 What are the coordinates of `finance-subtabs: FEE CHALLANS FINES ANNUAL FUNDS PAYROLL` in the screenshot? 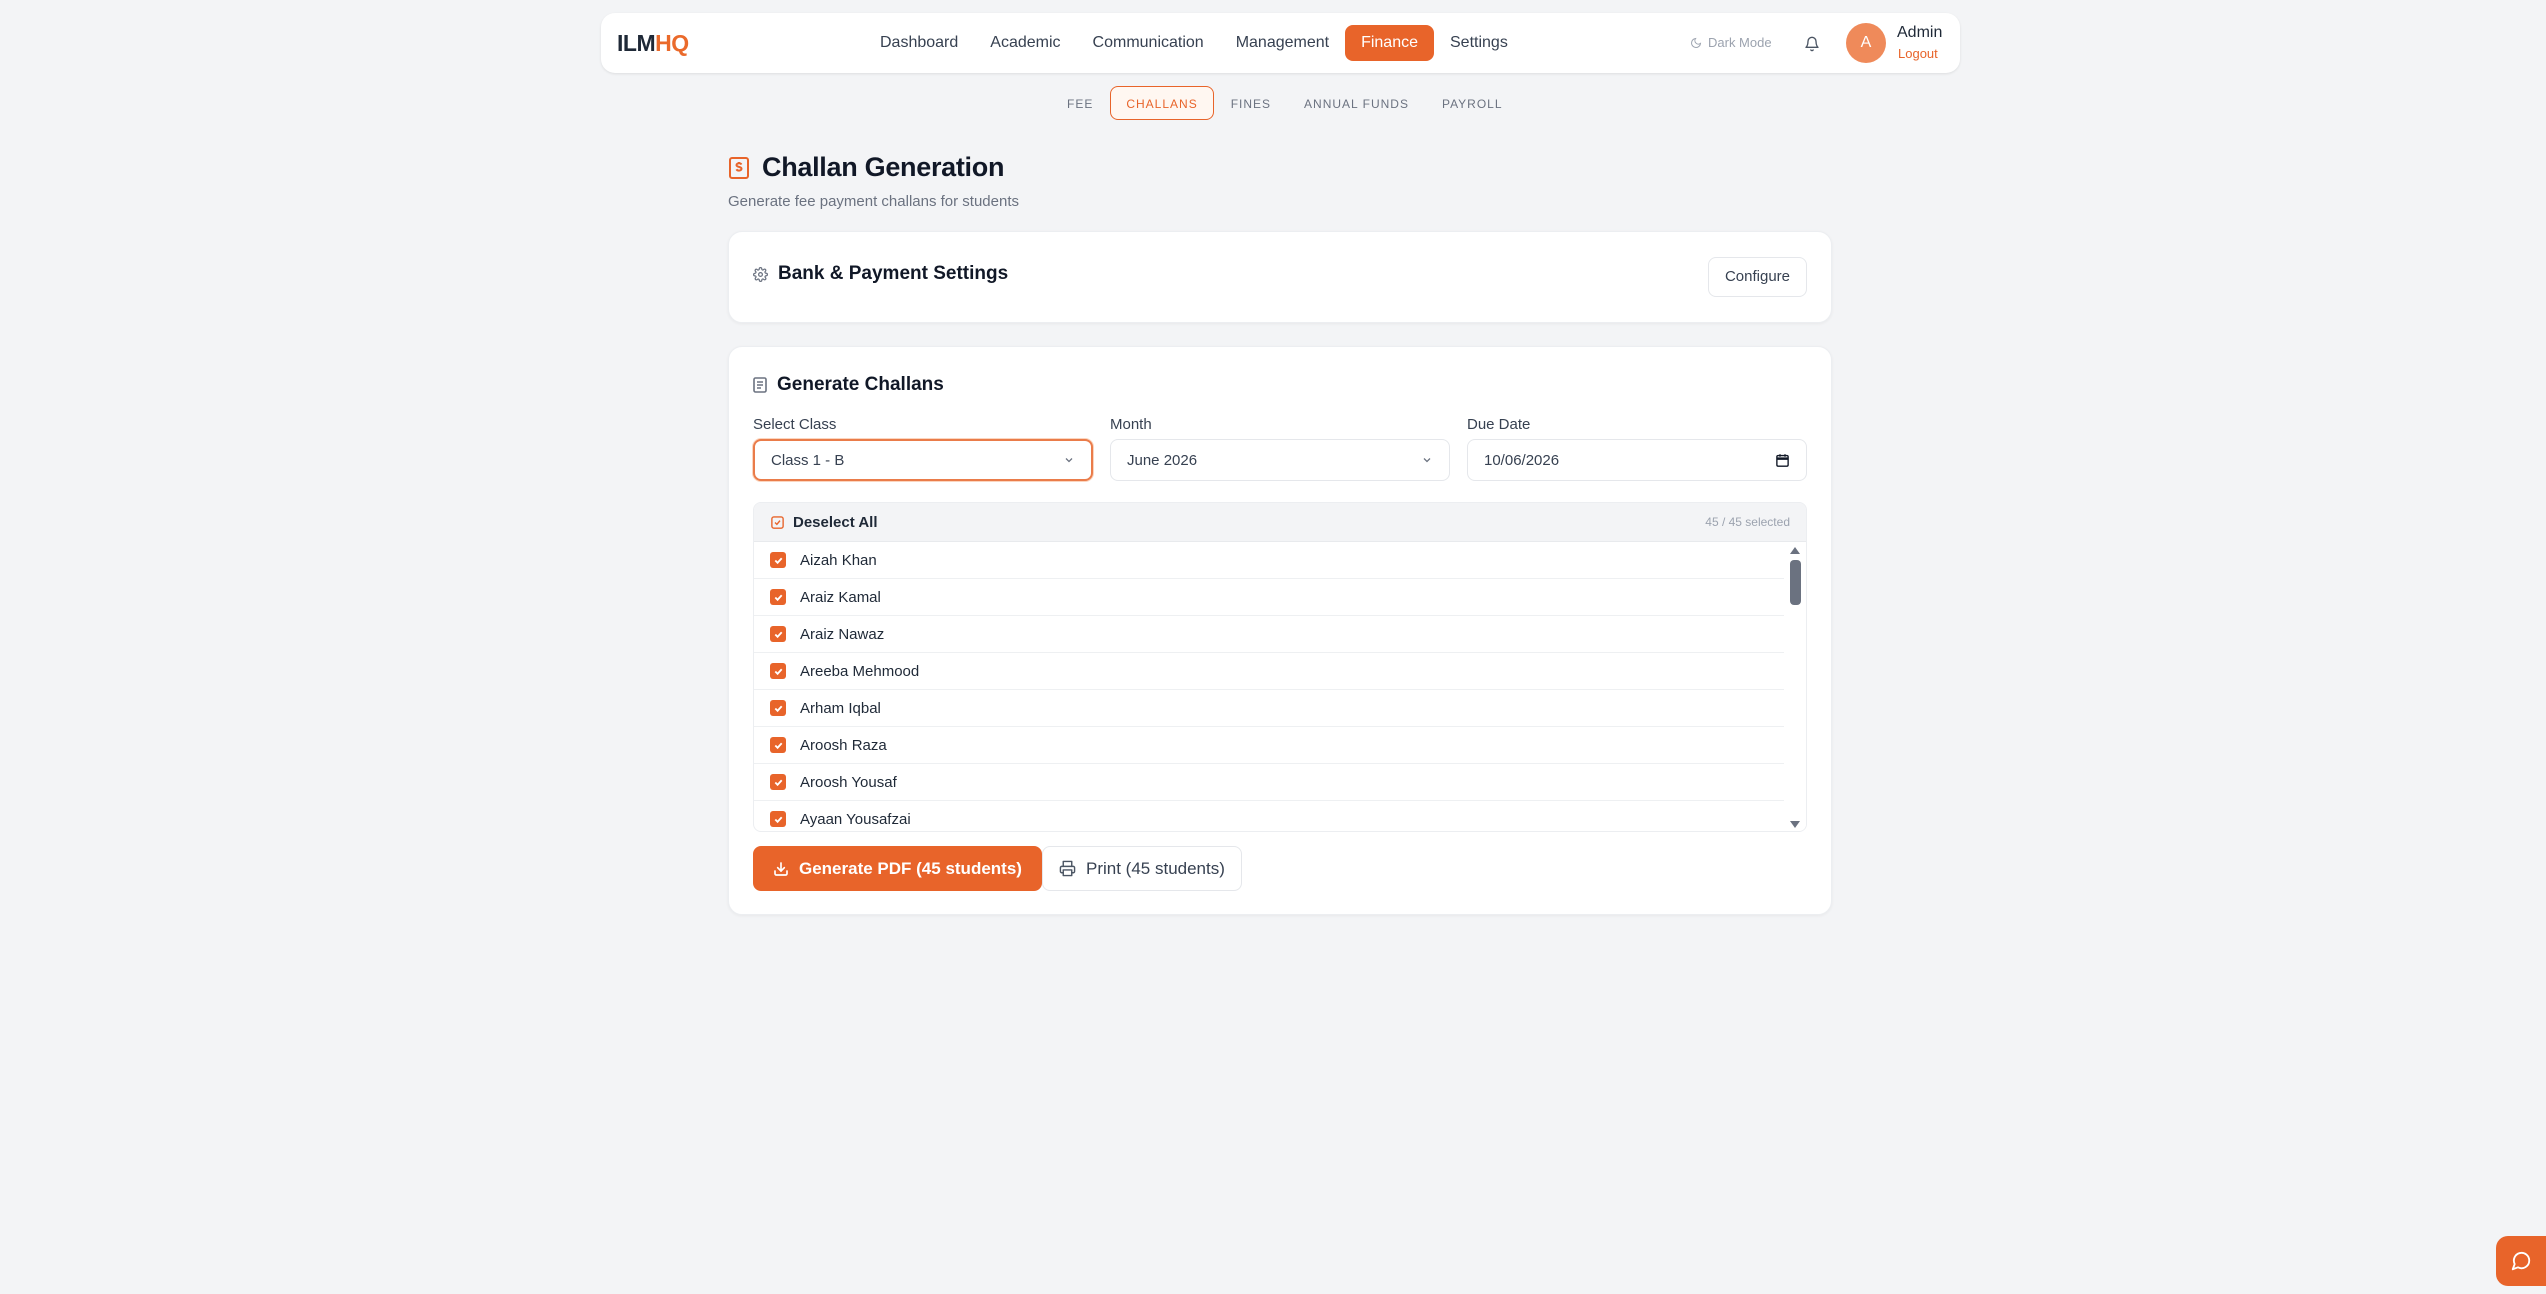 It's located at (1285, 103).